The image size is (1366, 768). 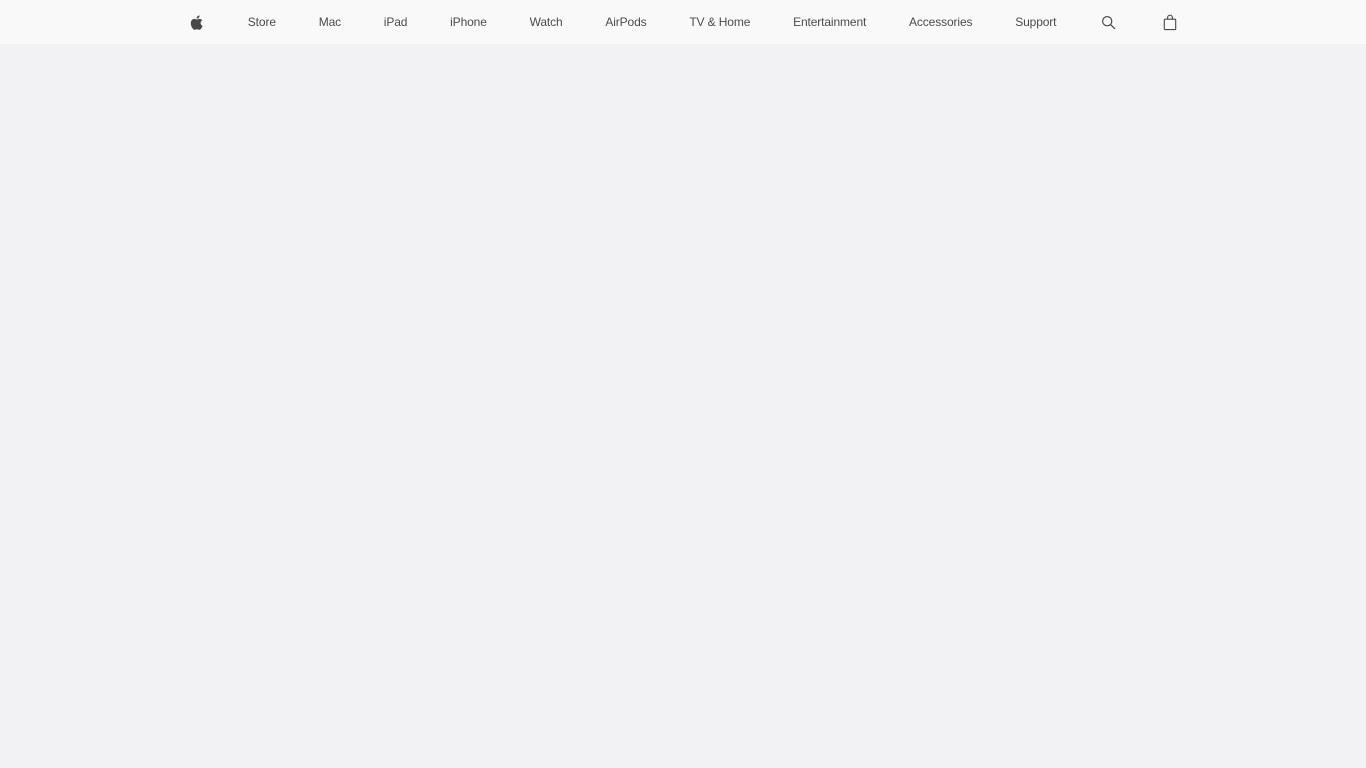 I want to click on nav-link-store: Store, so click(x=262, y=22).